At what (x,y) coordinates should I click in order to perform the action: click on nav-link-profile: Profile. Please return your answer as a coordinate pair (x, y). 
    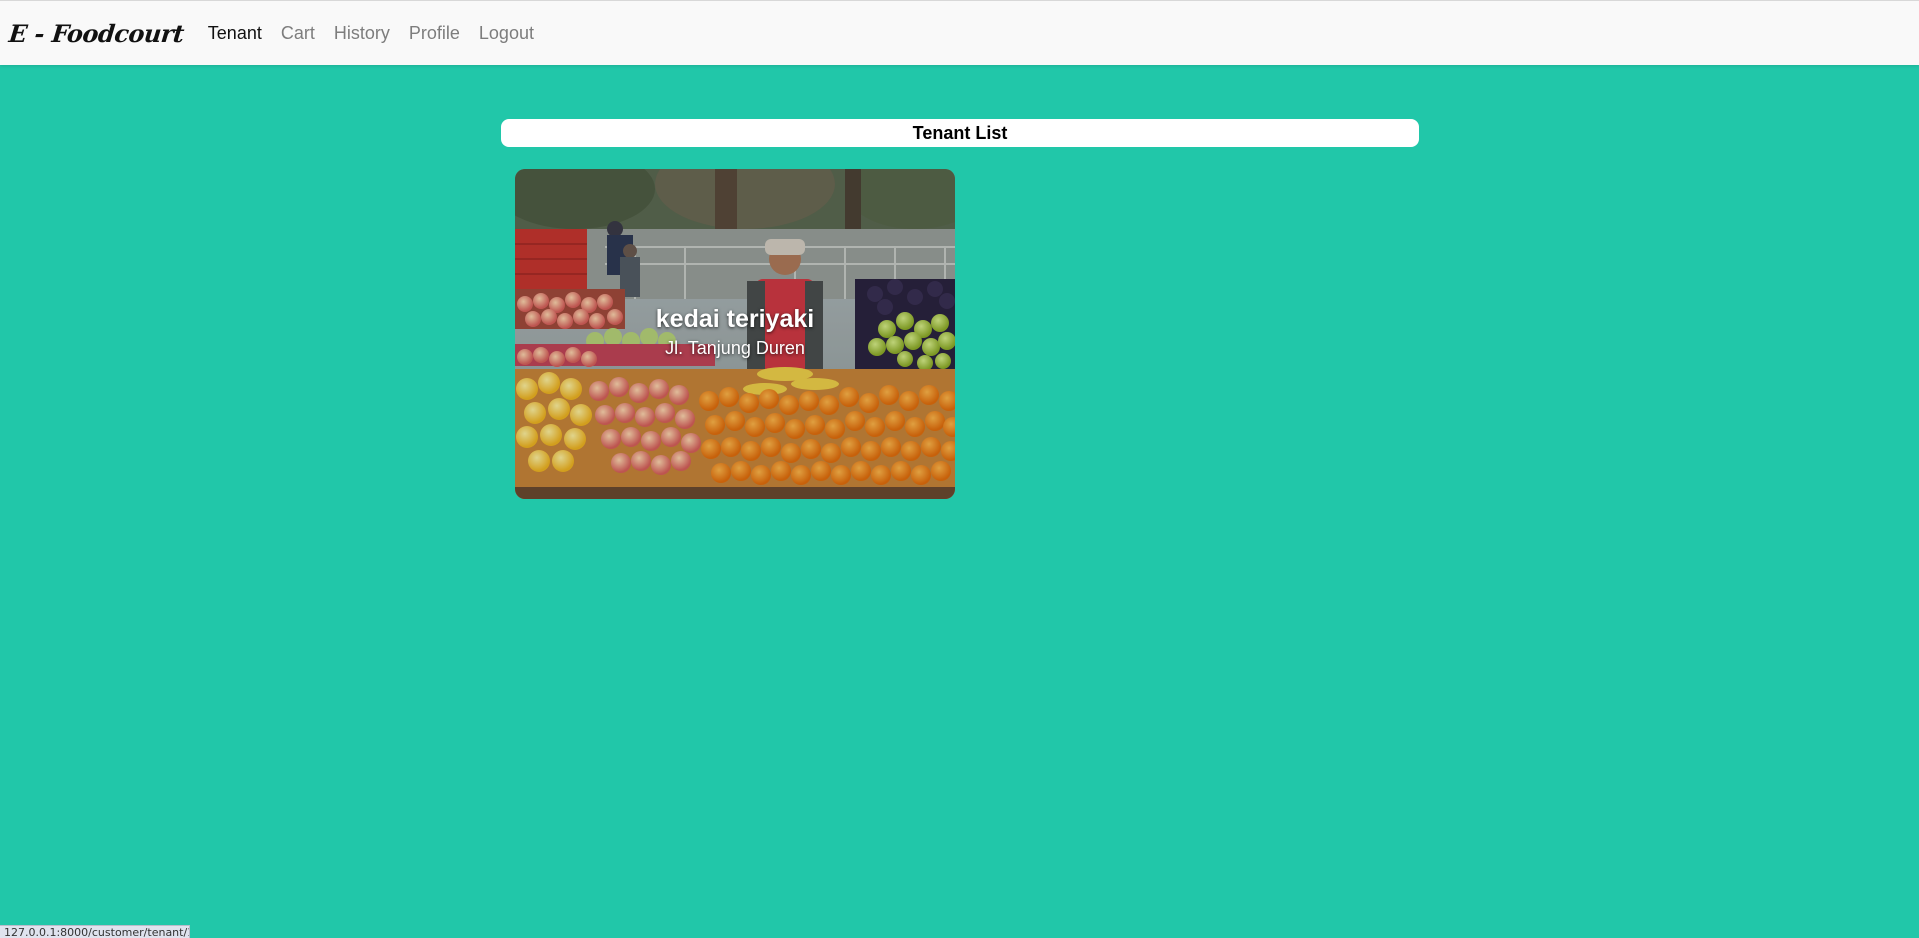
    Looking at the image, I should click on (434, 33).